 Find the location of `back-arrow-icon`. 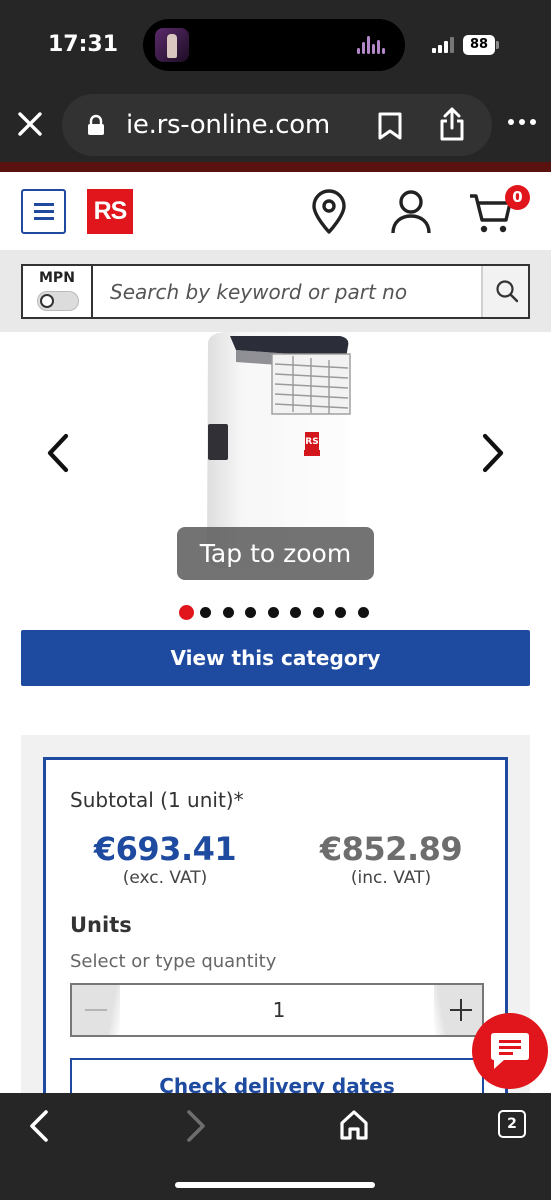

back-arrow-icon is located at coordinates (39, 1126).